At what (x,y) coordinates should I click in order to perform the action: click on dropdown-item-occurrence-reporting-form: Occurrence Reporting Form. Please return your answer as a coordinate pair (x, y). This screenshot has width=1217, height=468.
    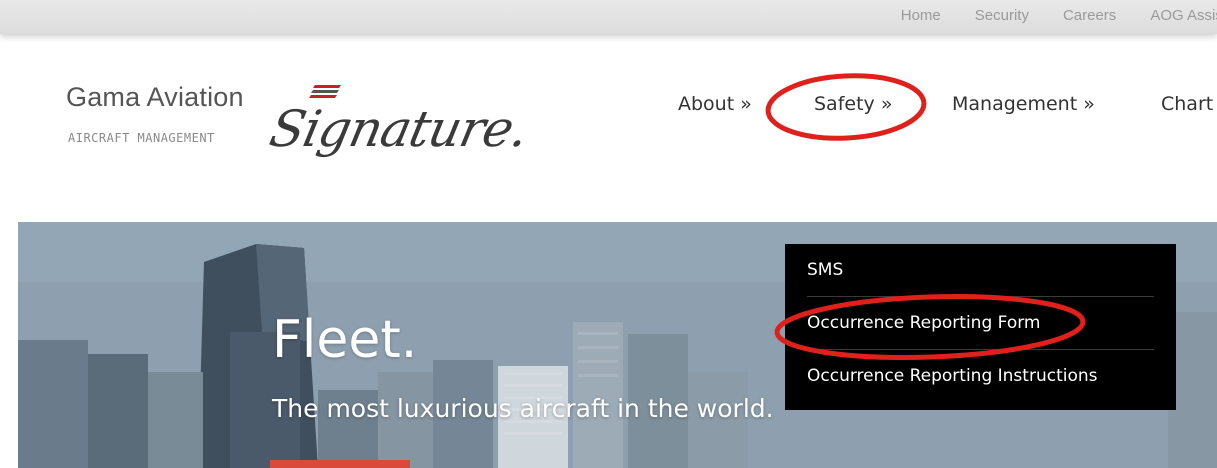
    Looking at the image, I should click on (980, 323).